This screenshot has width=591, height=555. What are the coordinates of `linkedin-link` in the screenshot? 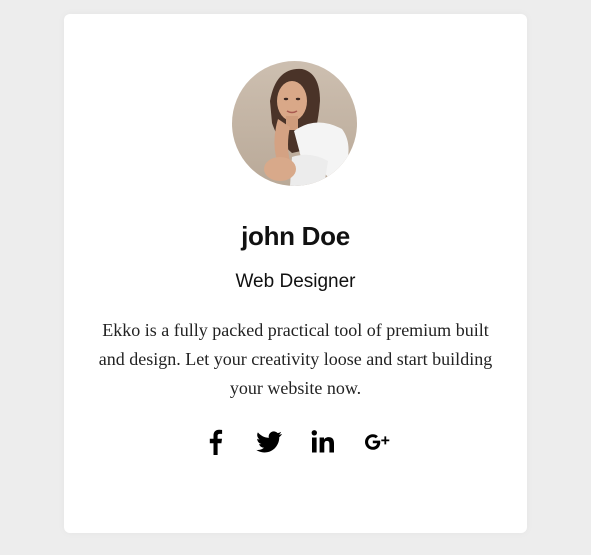 It's located at (323, 442).